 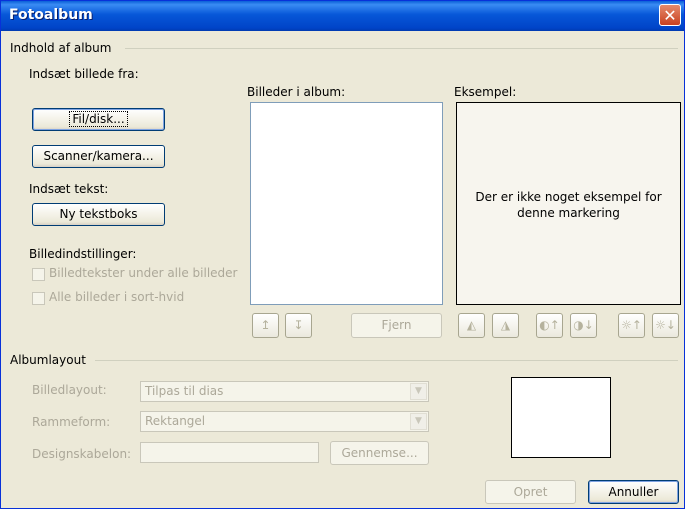 I want to click on insert-picture-label: Indsæt billede fra:, so click(x=84, y=74).